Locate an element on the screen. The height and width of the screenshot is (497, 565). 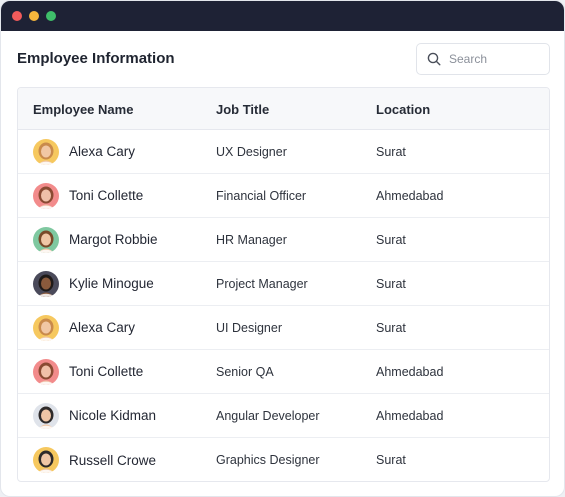
employee-name: Russell Crowe is located at coordinates (113, 460).